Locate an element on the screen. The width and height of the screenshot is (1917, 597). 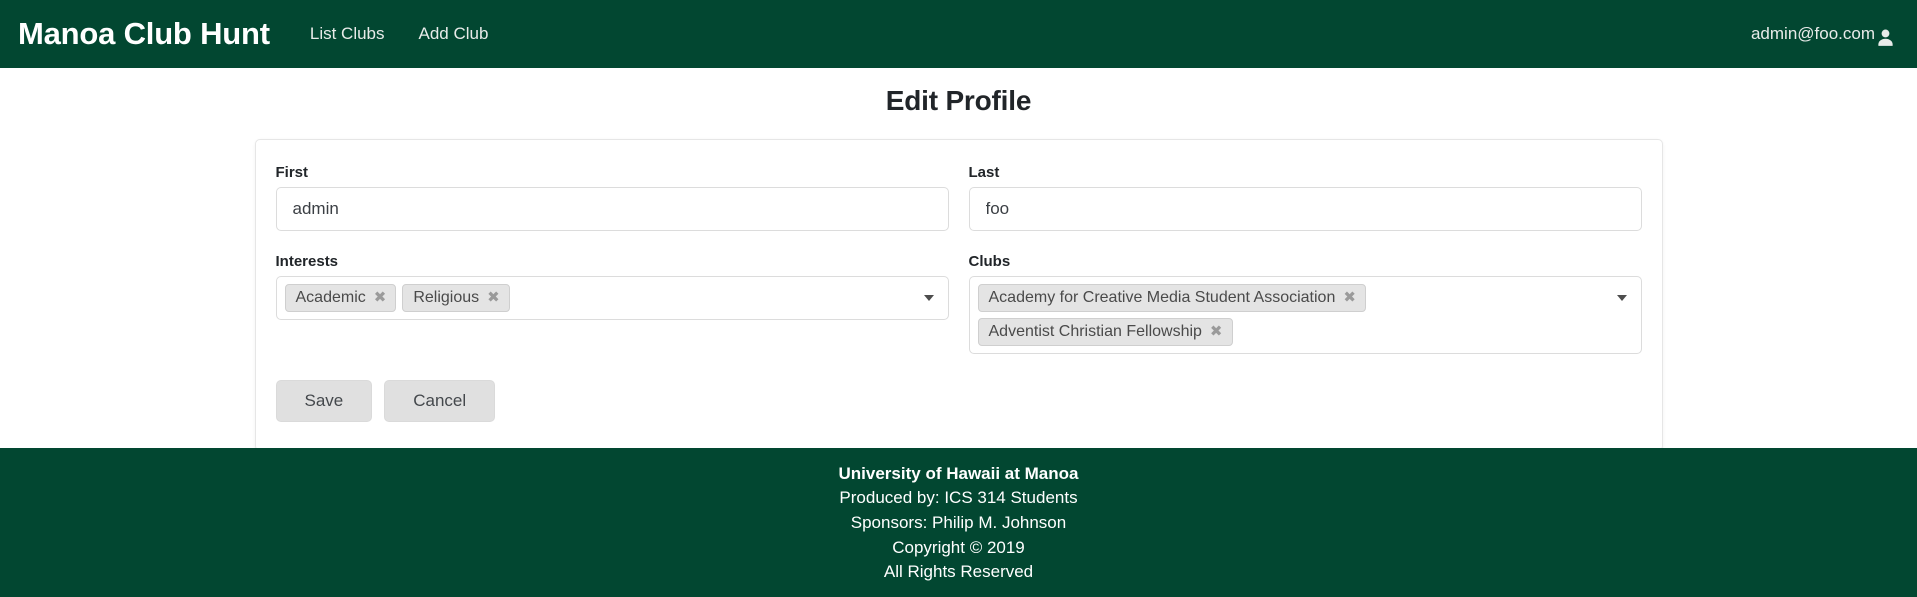
last-name-input is located at coordinates (1305, 209).